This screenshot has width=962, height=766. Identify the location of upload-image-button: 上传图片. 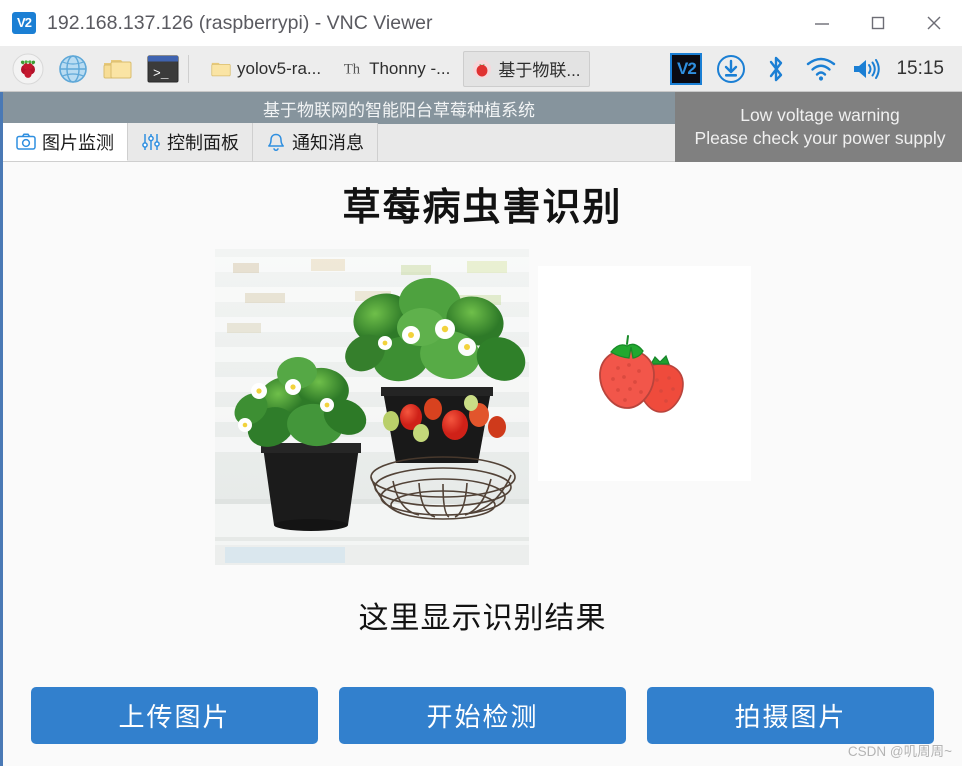
(174, 715).